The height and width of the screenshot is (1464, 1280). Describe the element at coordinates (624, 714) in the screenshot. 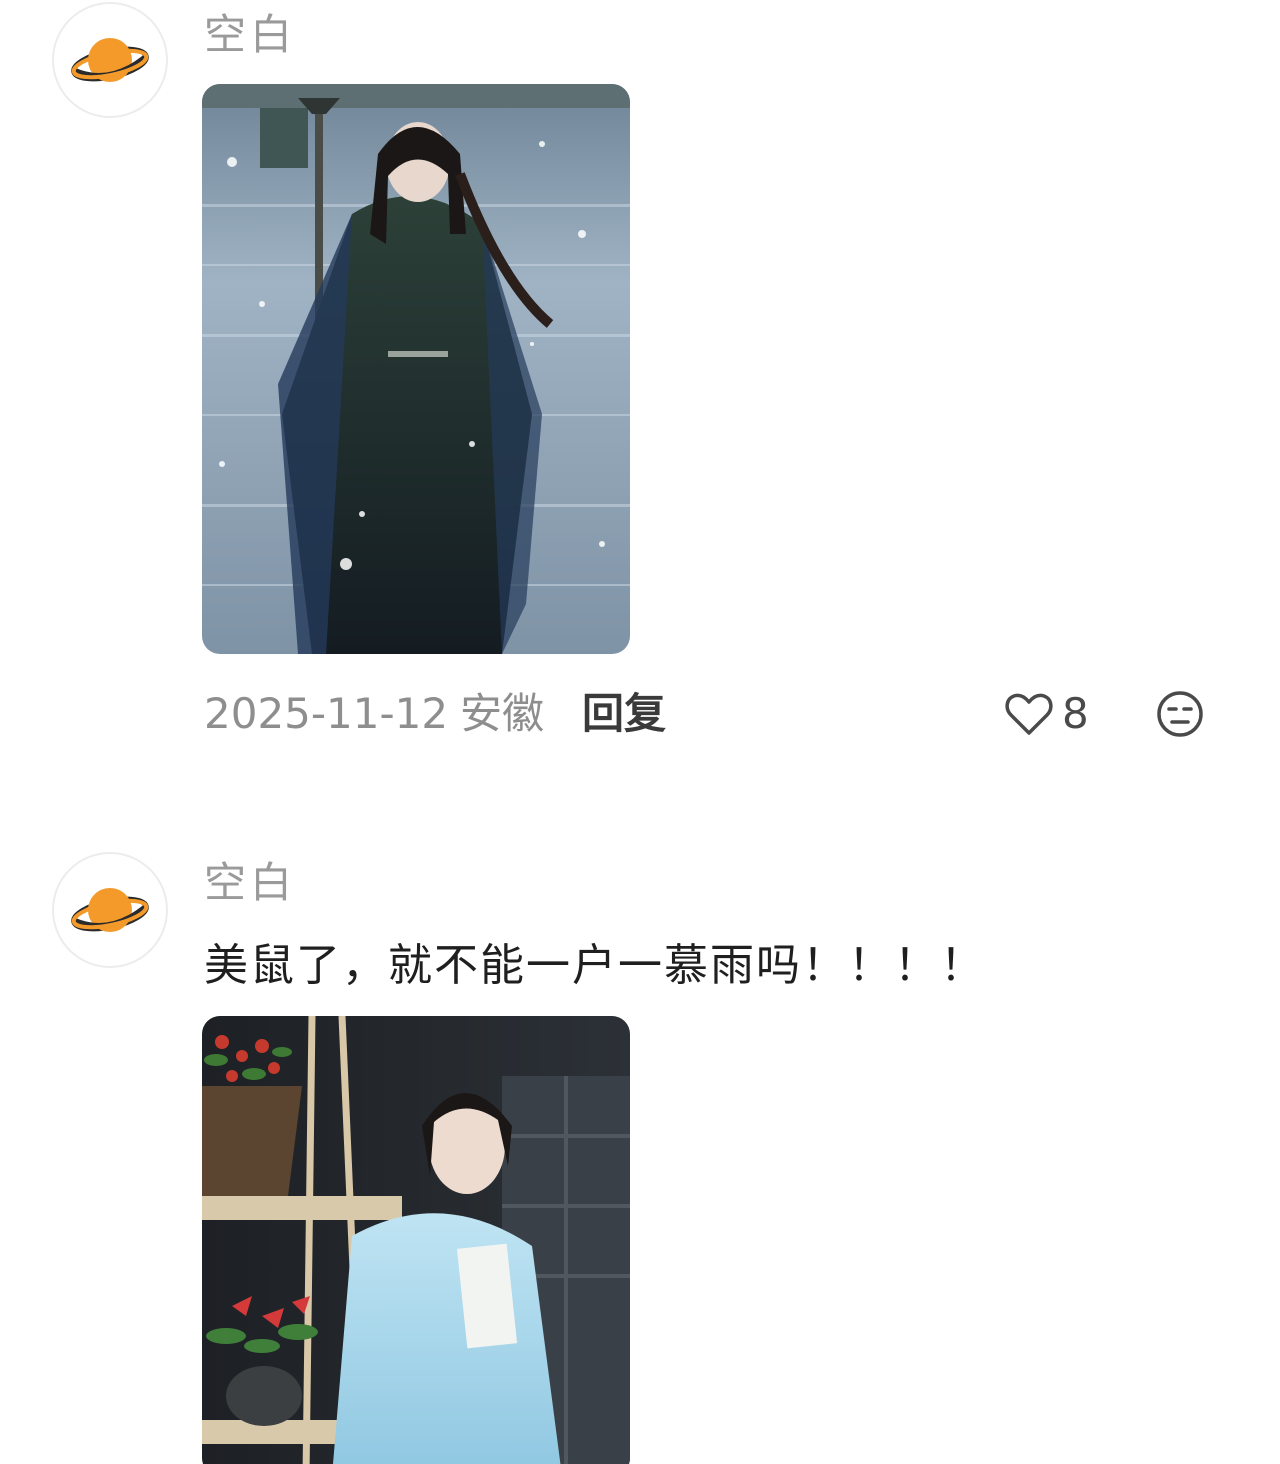

I see `reply-button: 回复` at that location.